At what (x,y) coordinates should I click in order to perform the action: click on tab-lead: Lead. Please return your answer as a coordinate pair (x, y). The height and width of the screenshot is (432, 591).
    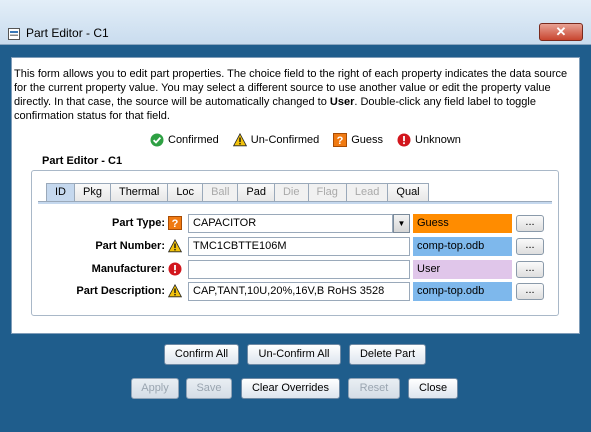
    Looking at the image, I should click on (367, 192).